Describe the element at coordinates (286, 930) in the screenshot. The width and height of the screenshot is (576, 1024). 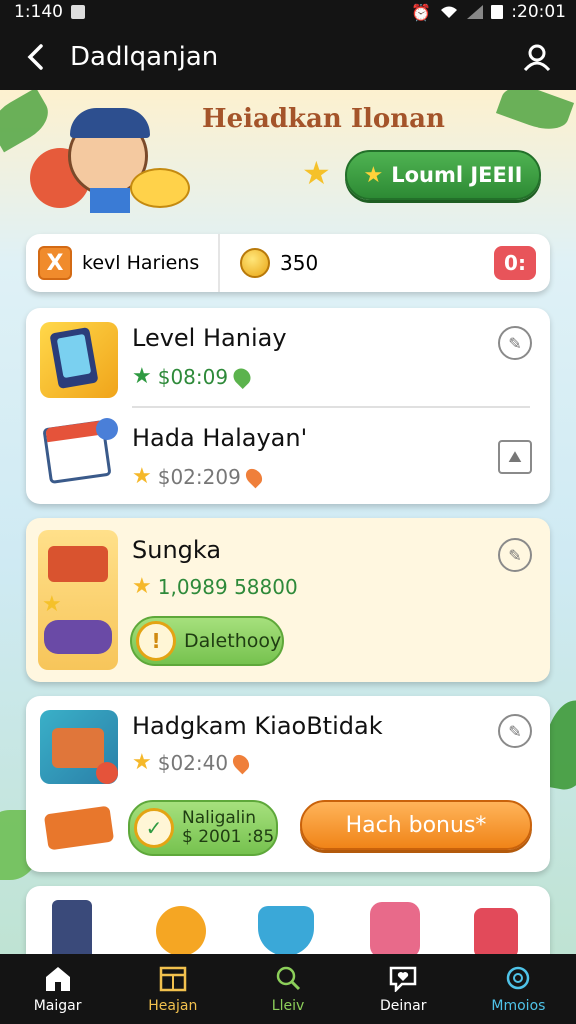
I see `bowl-thumbnail` at that location.